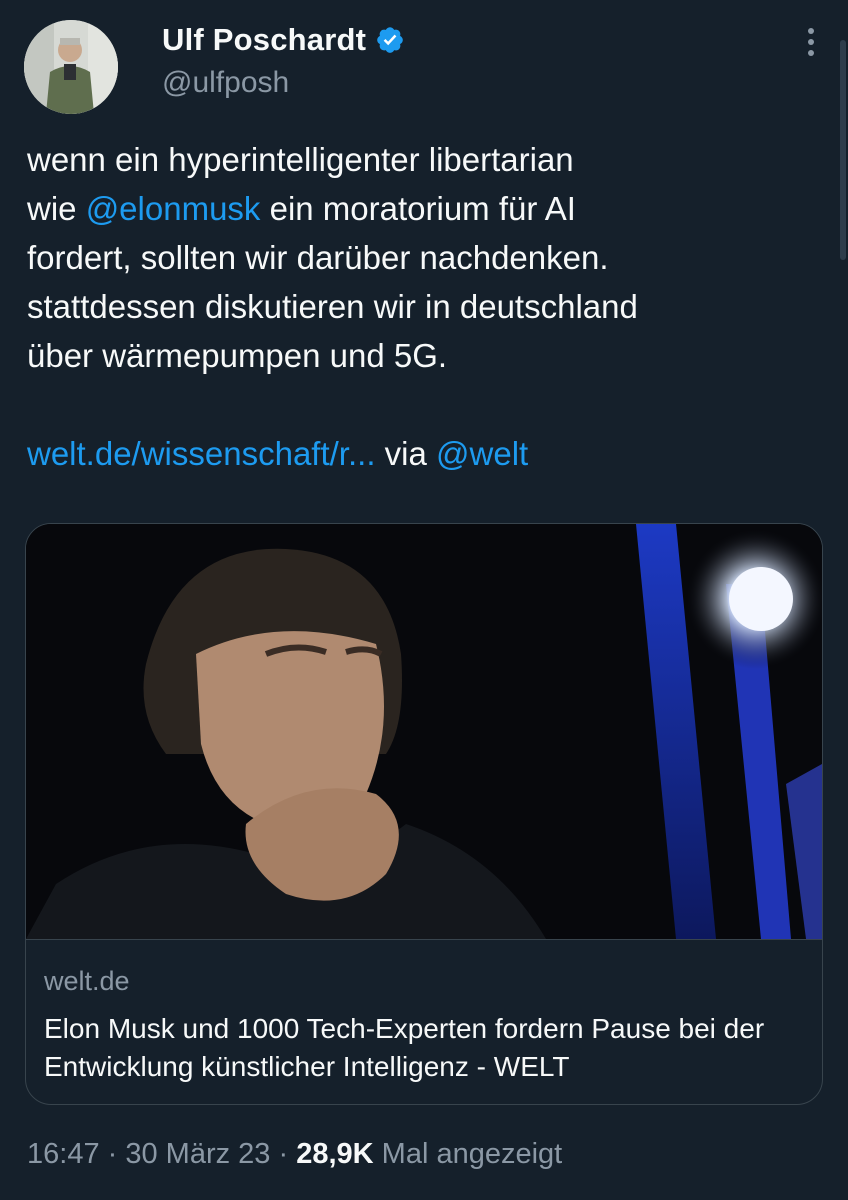 This screenshot has width=848, height=1200. Describe the element at coordinates (197, 1154) in the screenshot. I see `tweet-date: 30 März 23` at that location.